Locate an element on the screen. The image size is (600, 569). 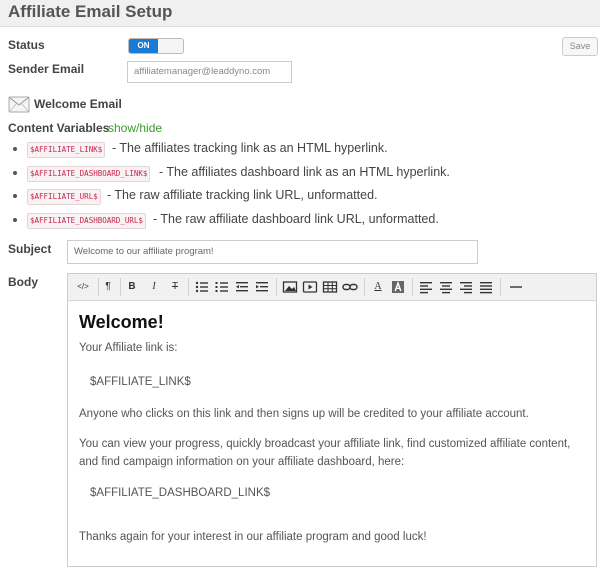
unordered-list-icon is located at coordinates (202, 287).